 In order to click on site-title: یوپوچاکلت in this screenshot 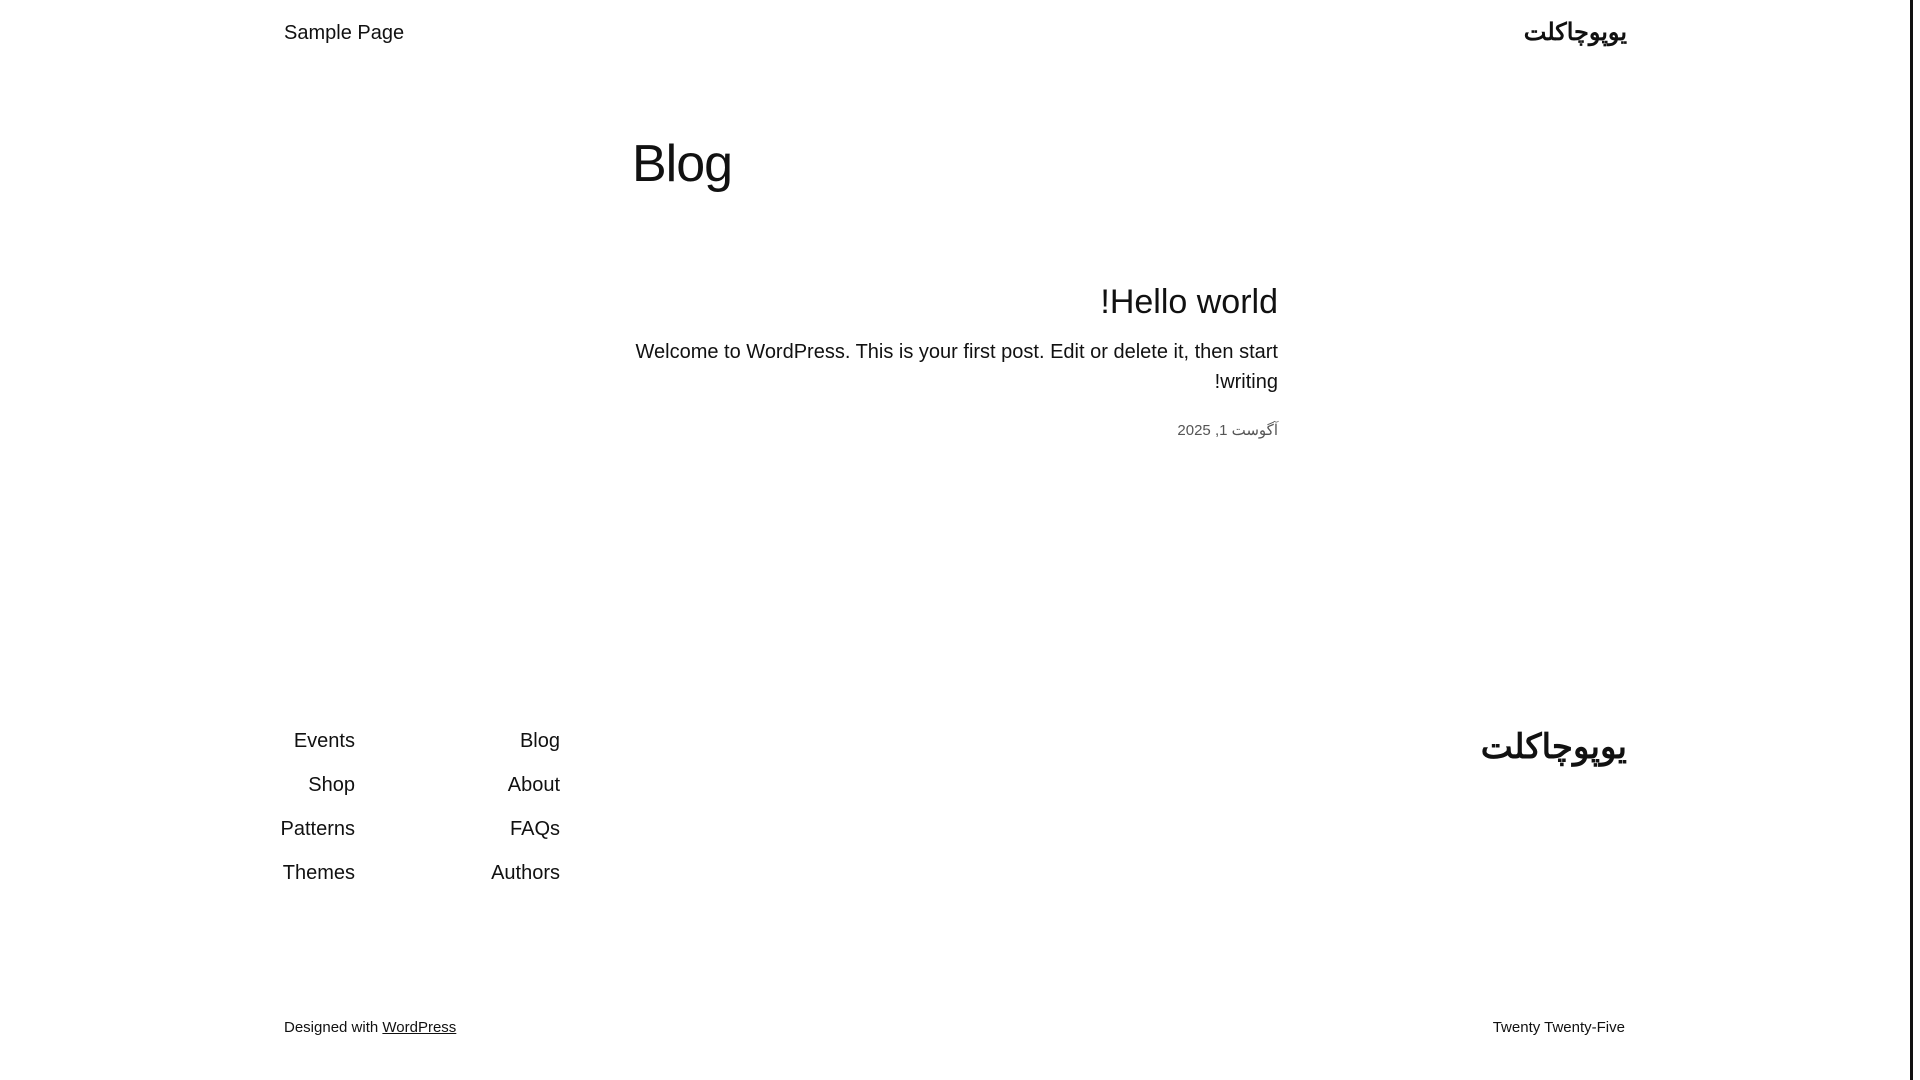, I will do `click(1575, 32)`.